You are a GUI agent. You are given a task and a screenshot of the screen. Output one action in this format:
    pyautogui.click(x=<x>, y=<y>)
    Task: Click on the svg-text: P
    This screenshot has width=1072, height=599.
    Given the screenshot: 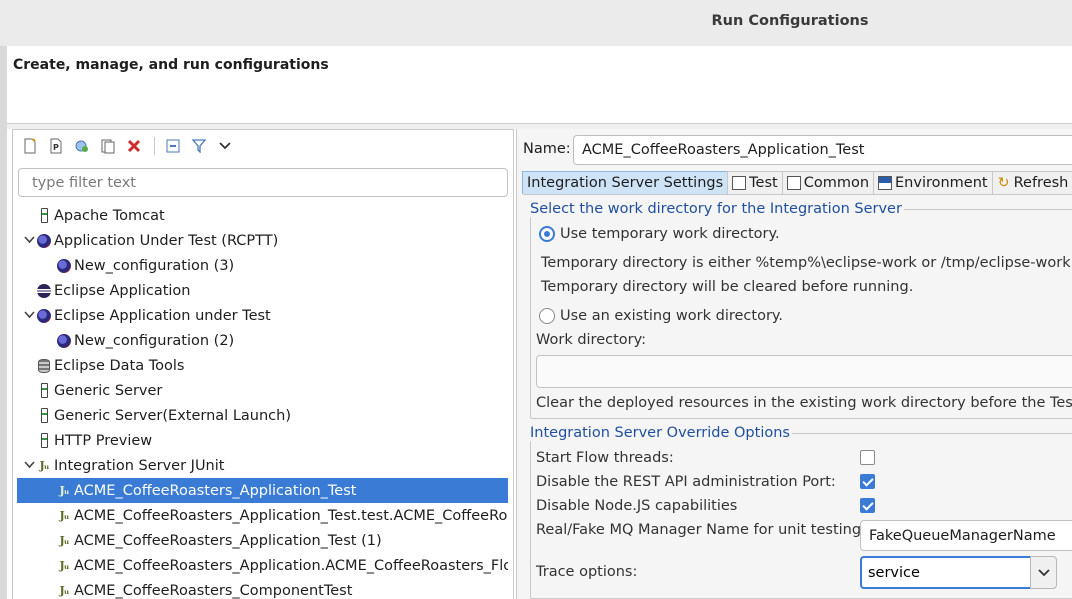 What is the action you would take?
    pyautogui.click(x=56, y=147)
    